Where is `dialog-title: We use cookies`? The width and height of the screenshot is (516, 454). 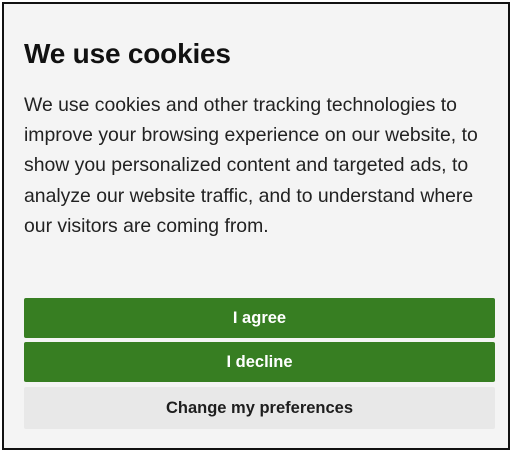
dialog-title: We use cookies is located at coordinates (127, 53).